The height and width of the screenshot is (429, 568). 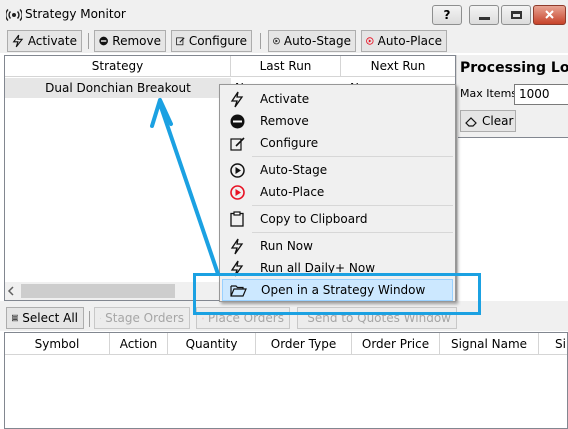 I want to click on annotation-arrow, so click(x=185, y=186).